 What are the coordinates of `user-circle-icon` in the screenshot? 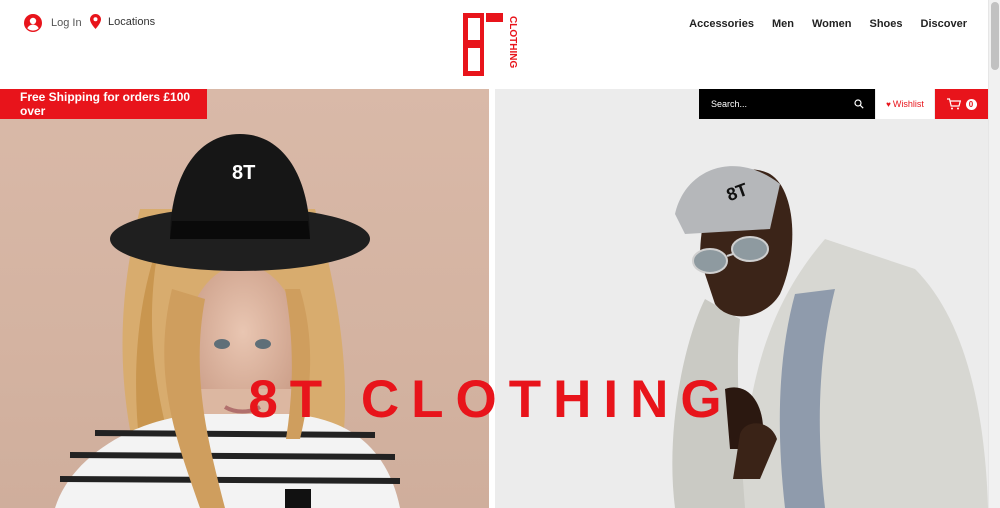 It's located at (33, 23).